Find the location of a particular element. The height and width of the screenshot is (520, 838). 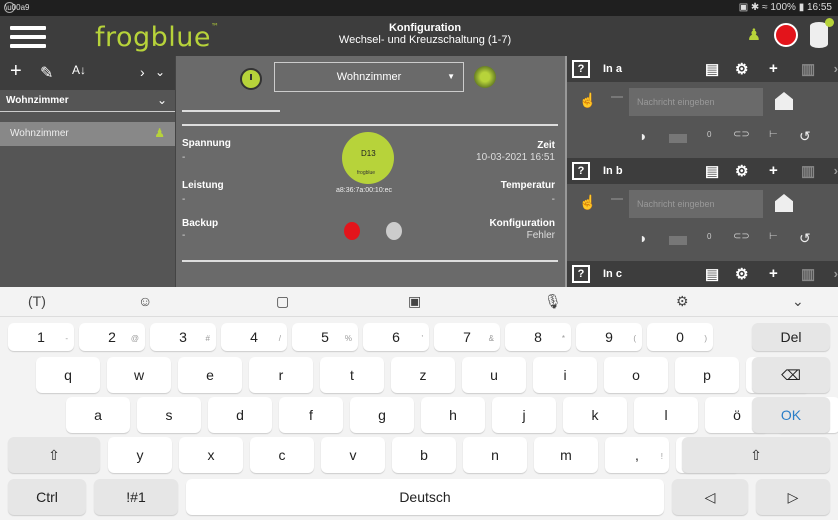

key-g: g is located at coordinates (382, 415).